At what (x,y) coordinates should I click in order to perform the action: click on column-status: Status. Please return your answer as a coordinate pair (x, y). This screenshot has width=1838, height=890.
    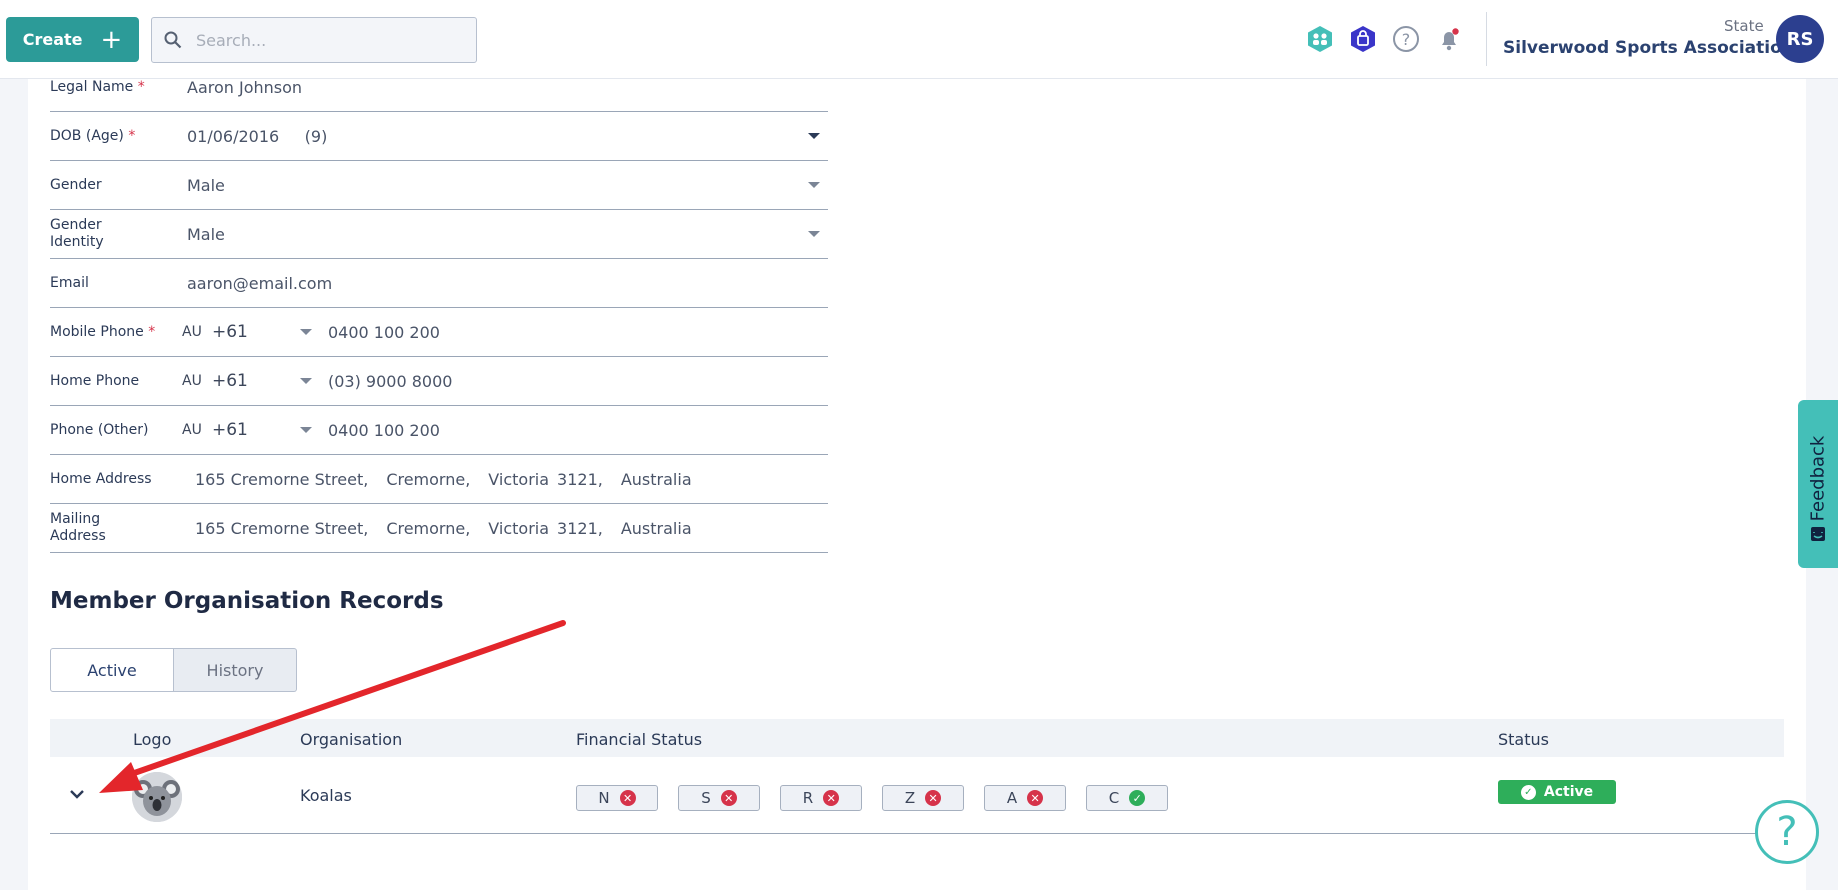
    Looking at the image, I should click on (1523, 739).